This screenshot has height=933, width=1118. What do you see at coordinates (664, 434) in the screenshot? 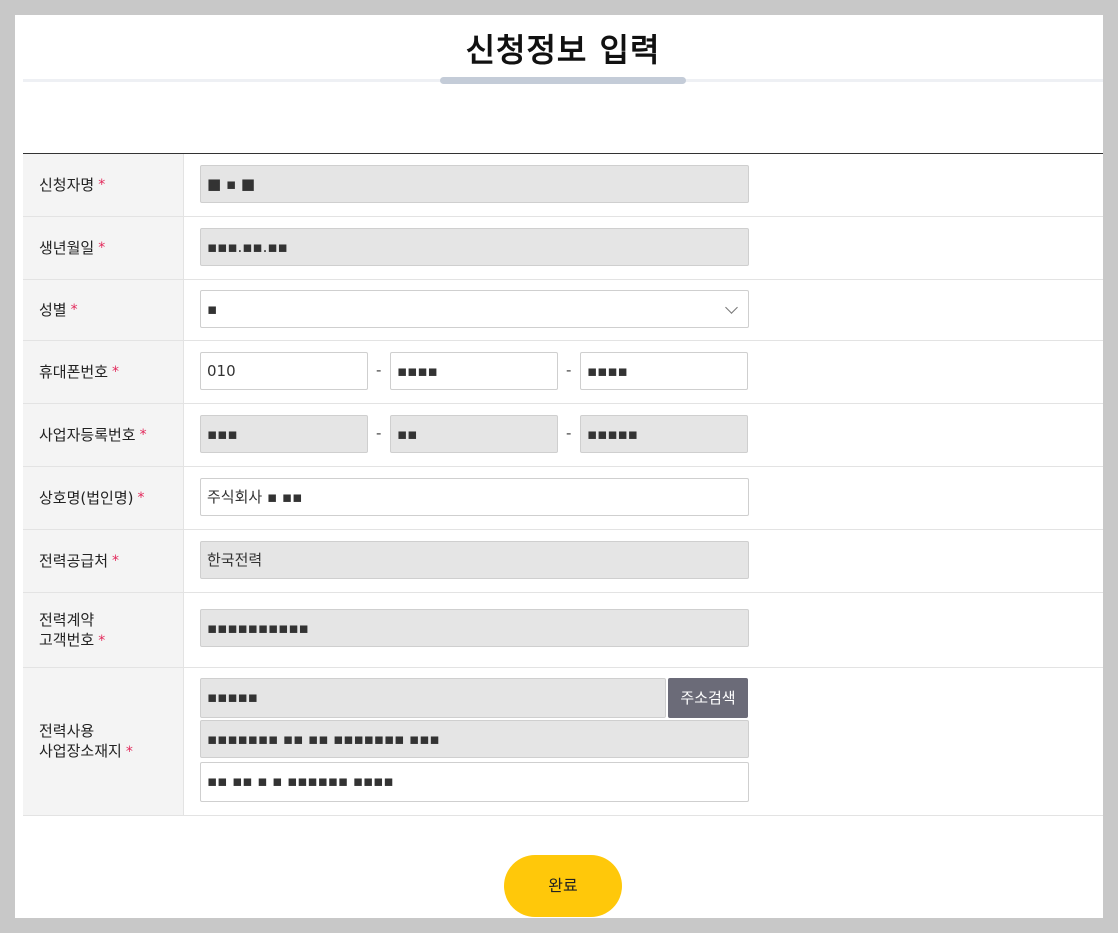
I see `business-number-part3-input: ▪▪▪▪▪` at bounding box center [664, 434].